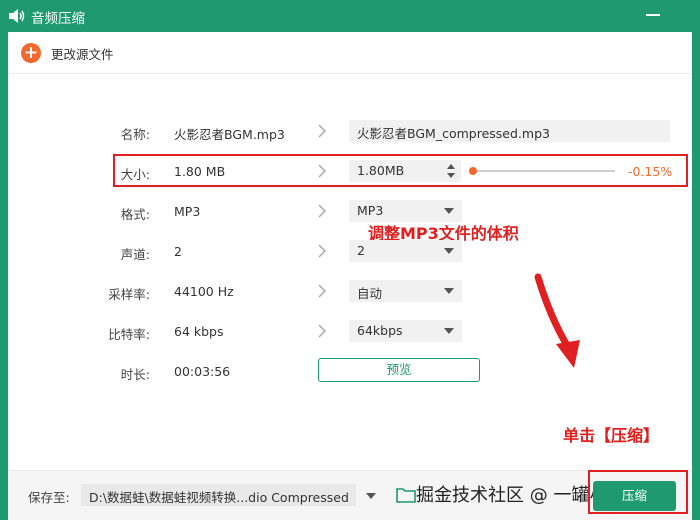 The width and height of the screenshot is (700, 520). I want to click on size-slider-knob, so click(473, 171).